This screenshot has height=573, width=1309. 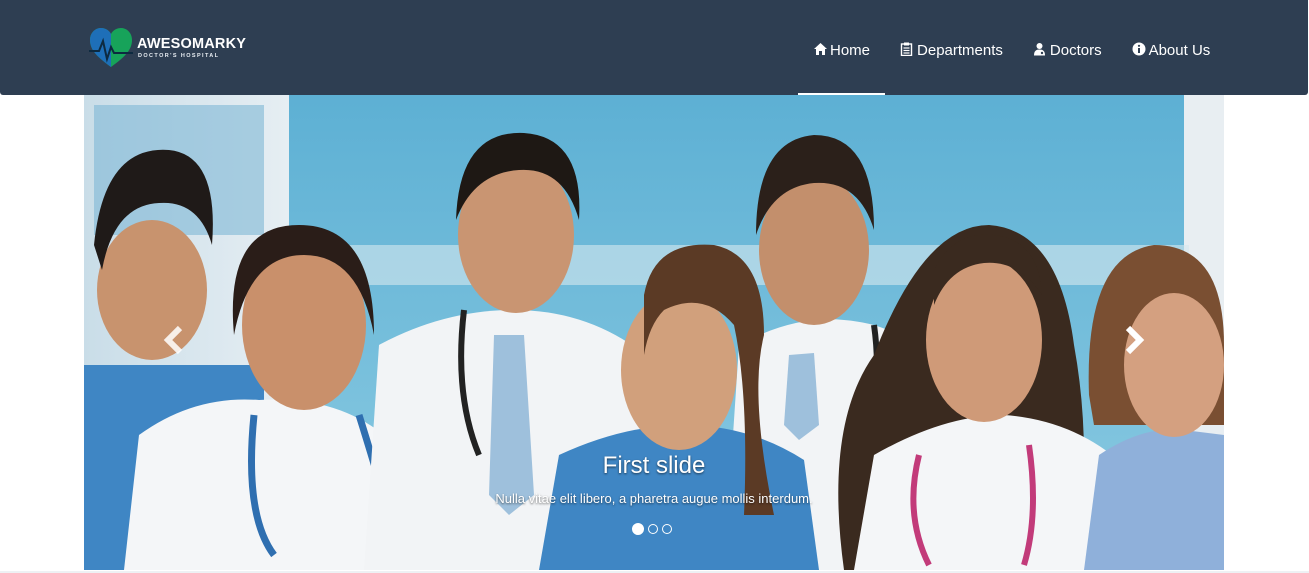 What do you see at coordinates (1179, 50) in the screenshot?
I see `nav-label-about: About Us` at bounding box center [1179, 50].